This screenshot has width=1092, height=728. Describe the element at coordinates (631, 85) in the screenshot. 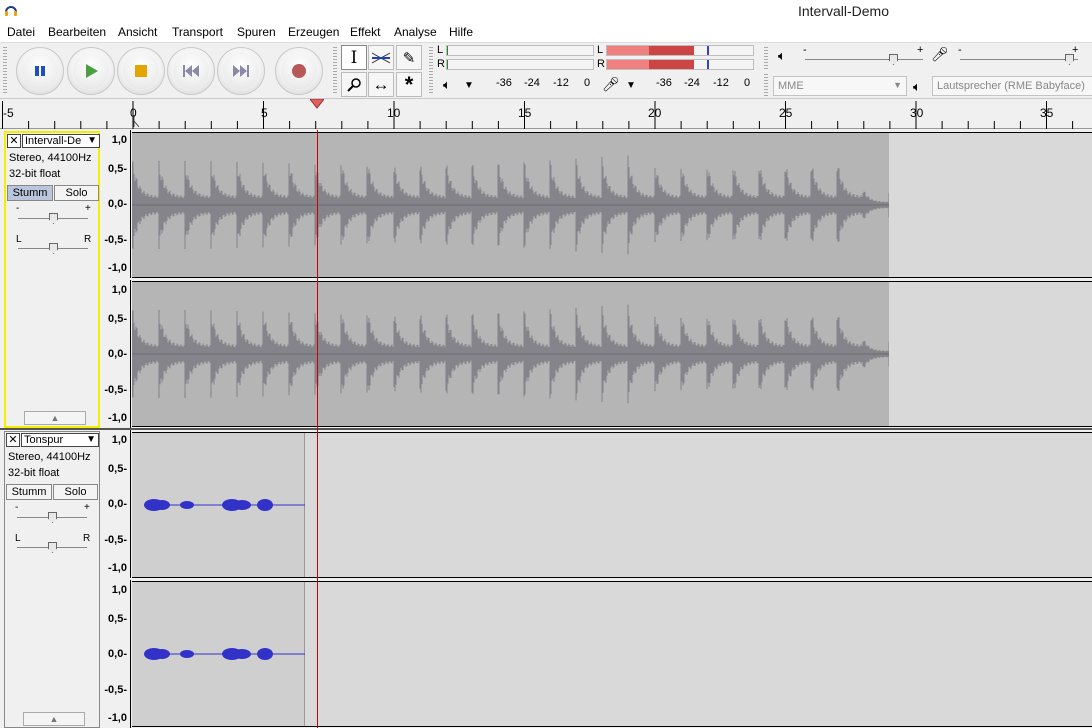

I see `record-meter-dropdown-icon: ▼` at that location.